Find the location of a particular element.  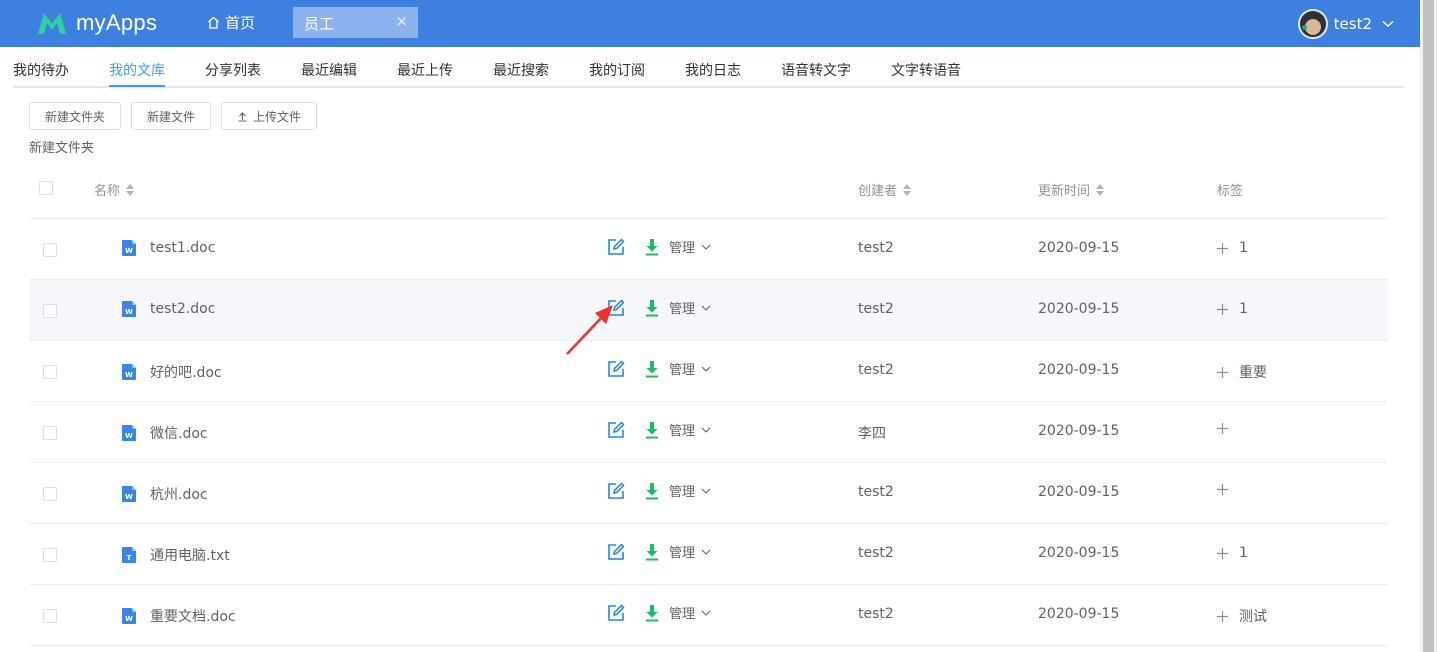

tab-recent-edits: 最近编辑 is located at coordinates (329, 70).